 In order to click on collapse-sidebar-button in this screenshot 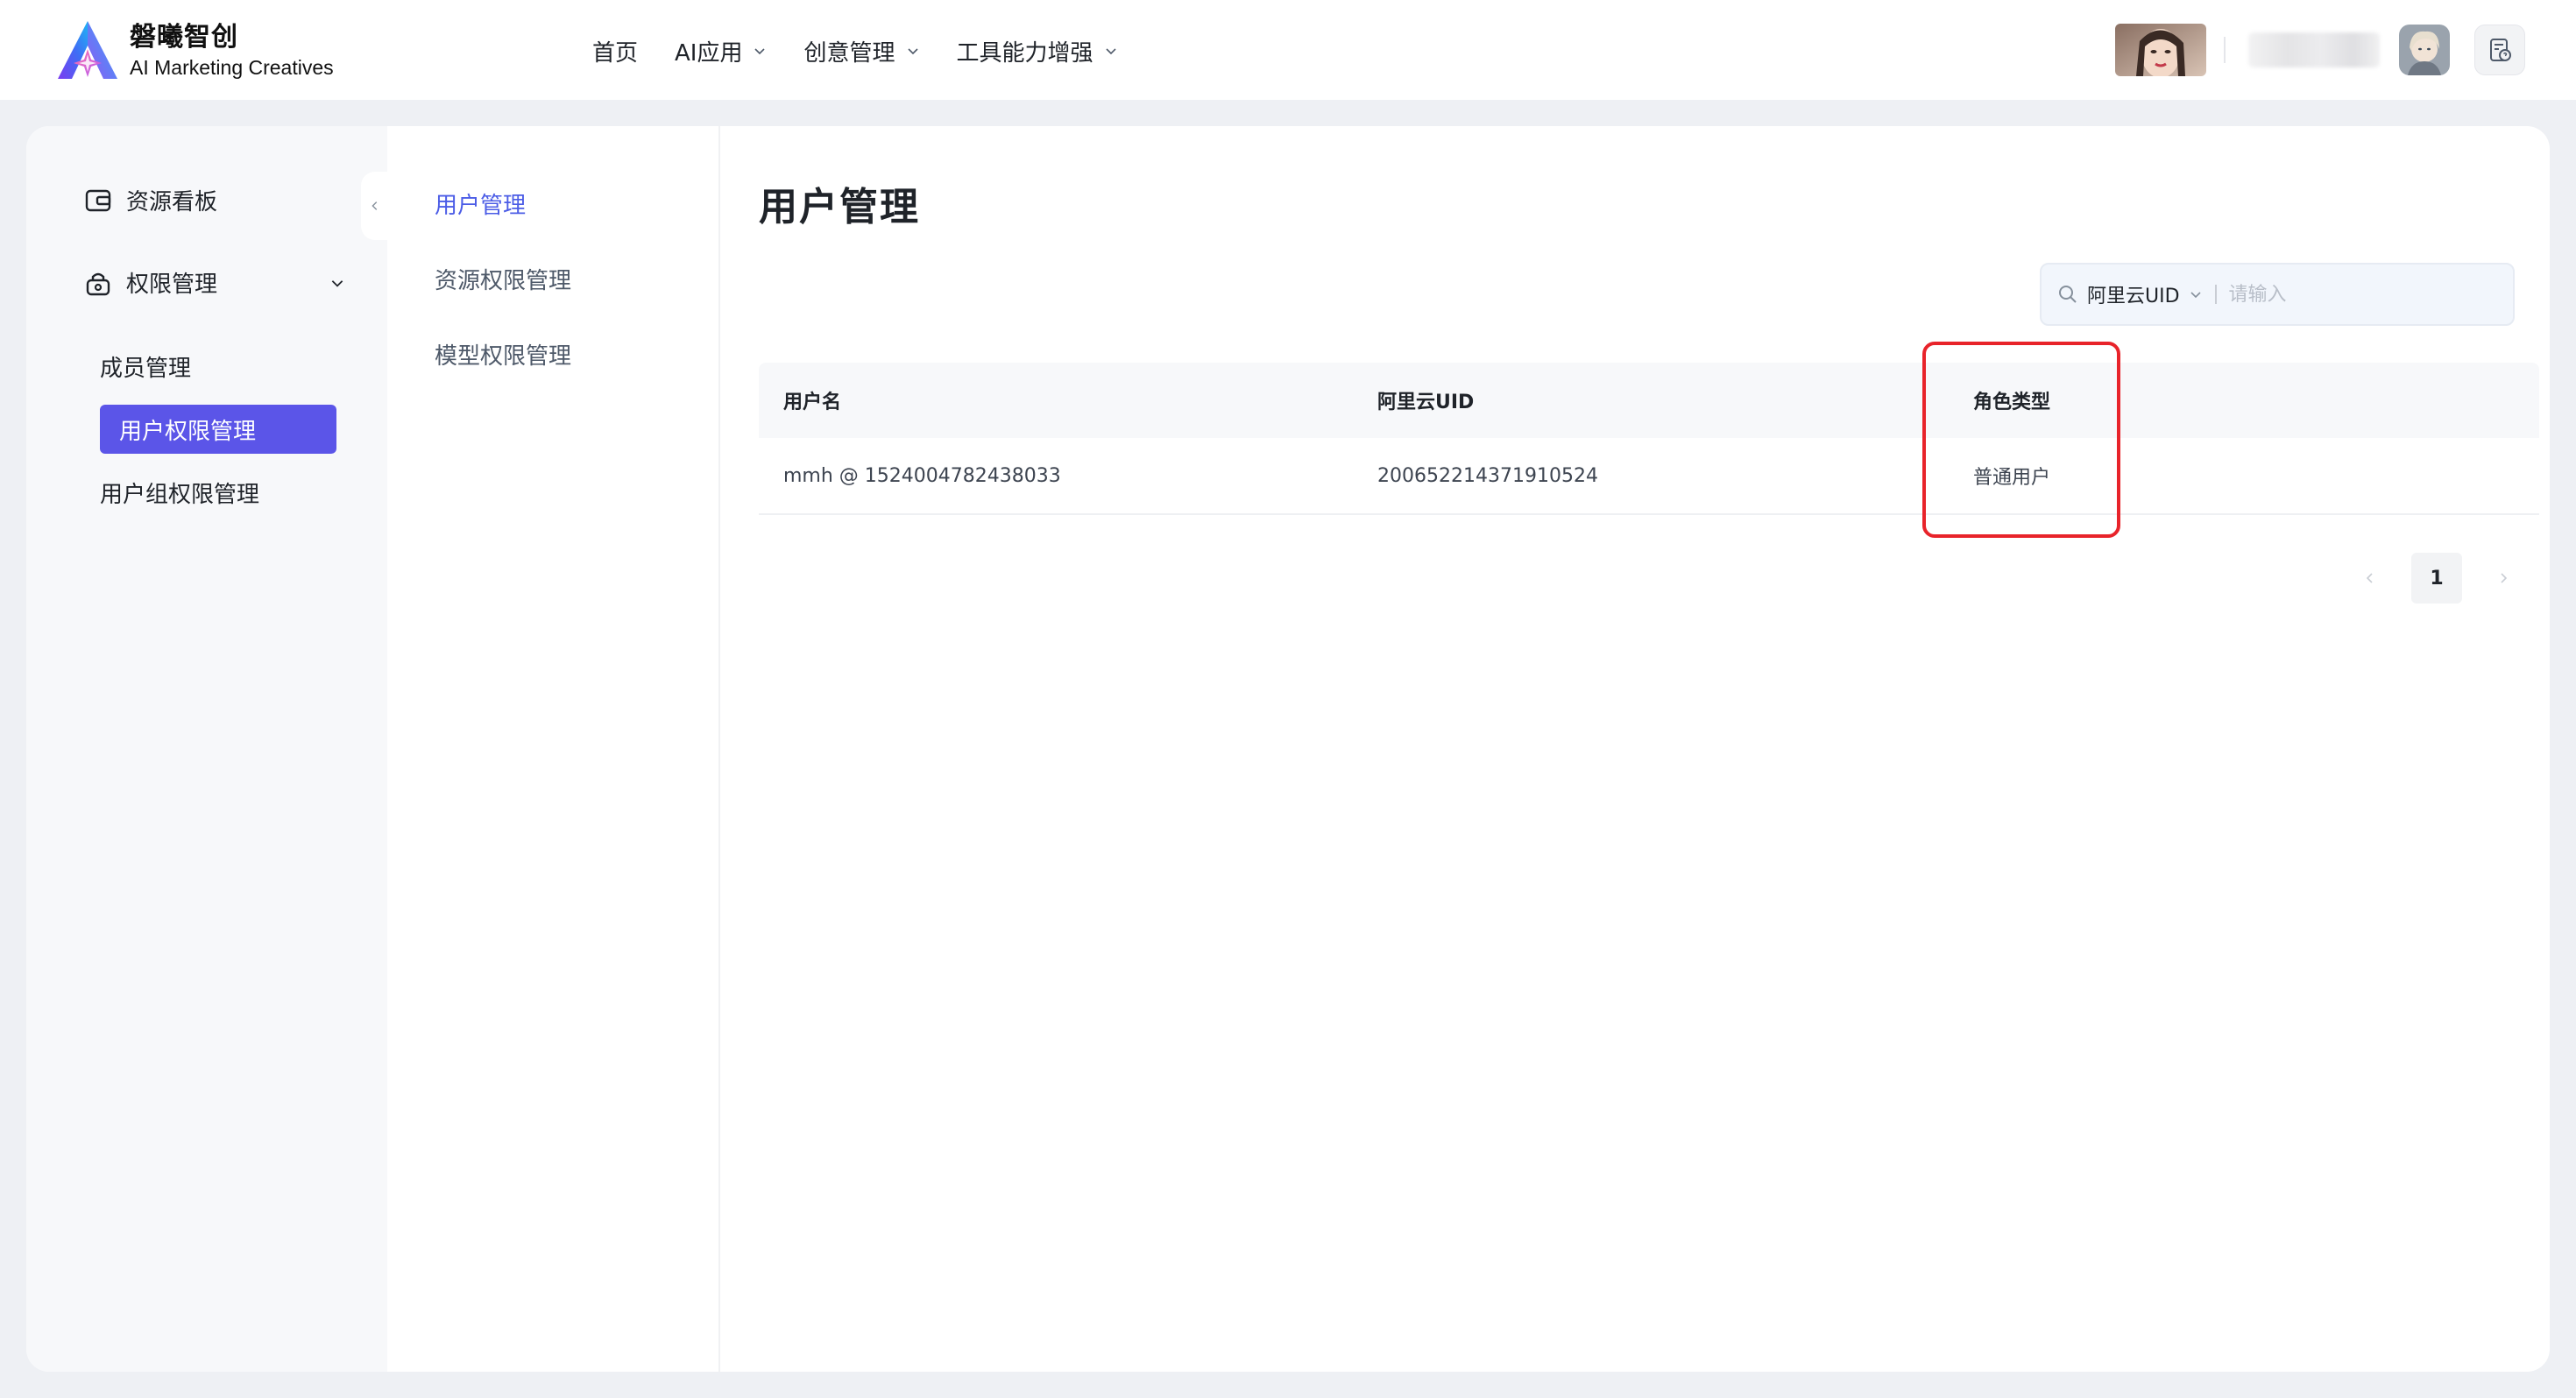, I will do `click(375, 206)`.